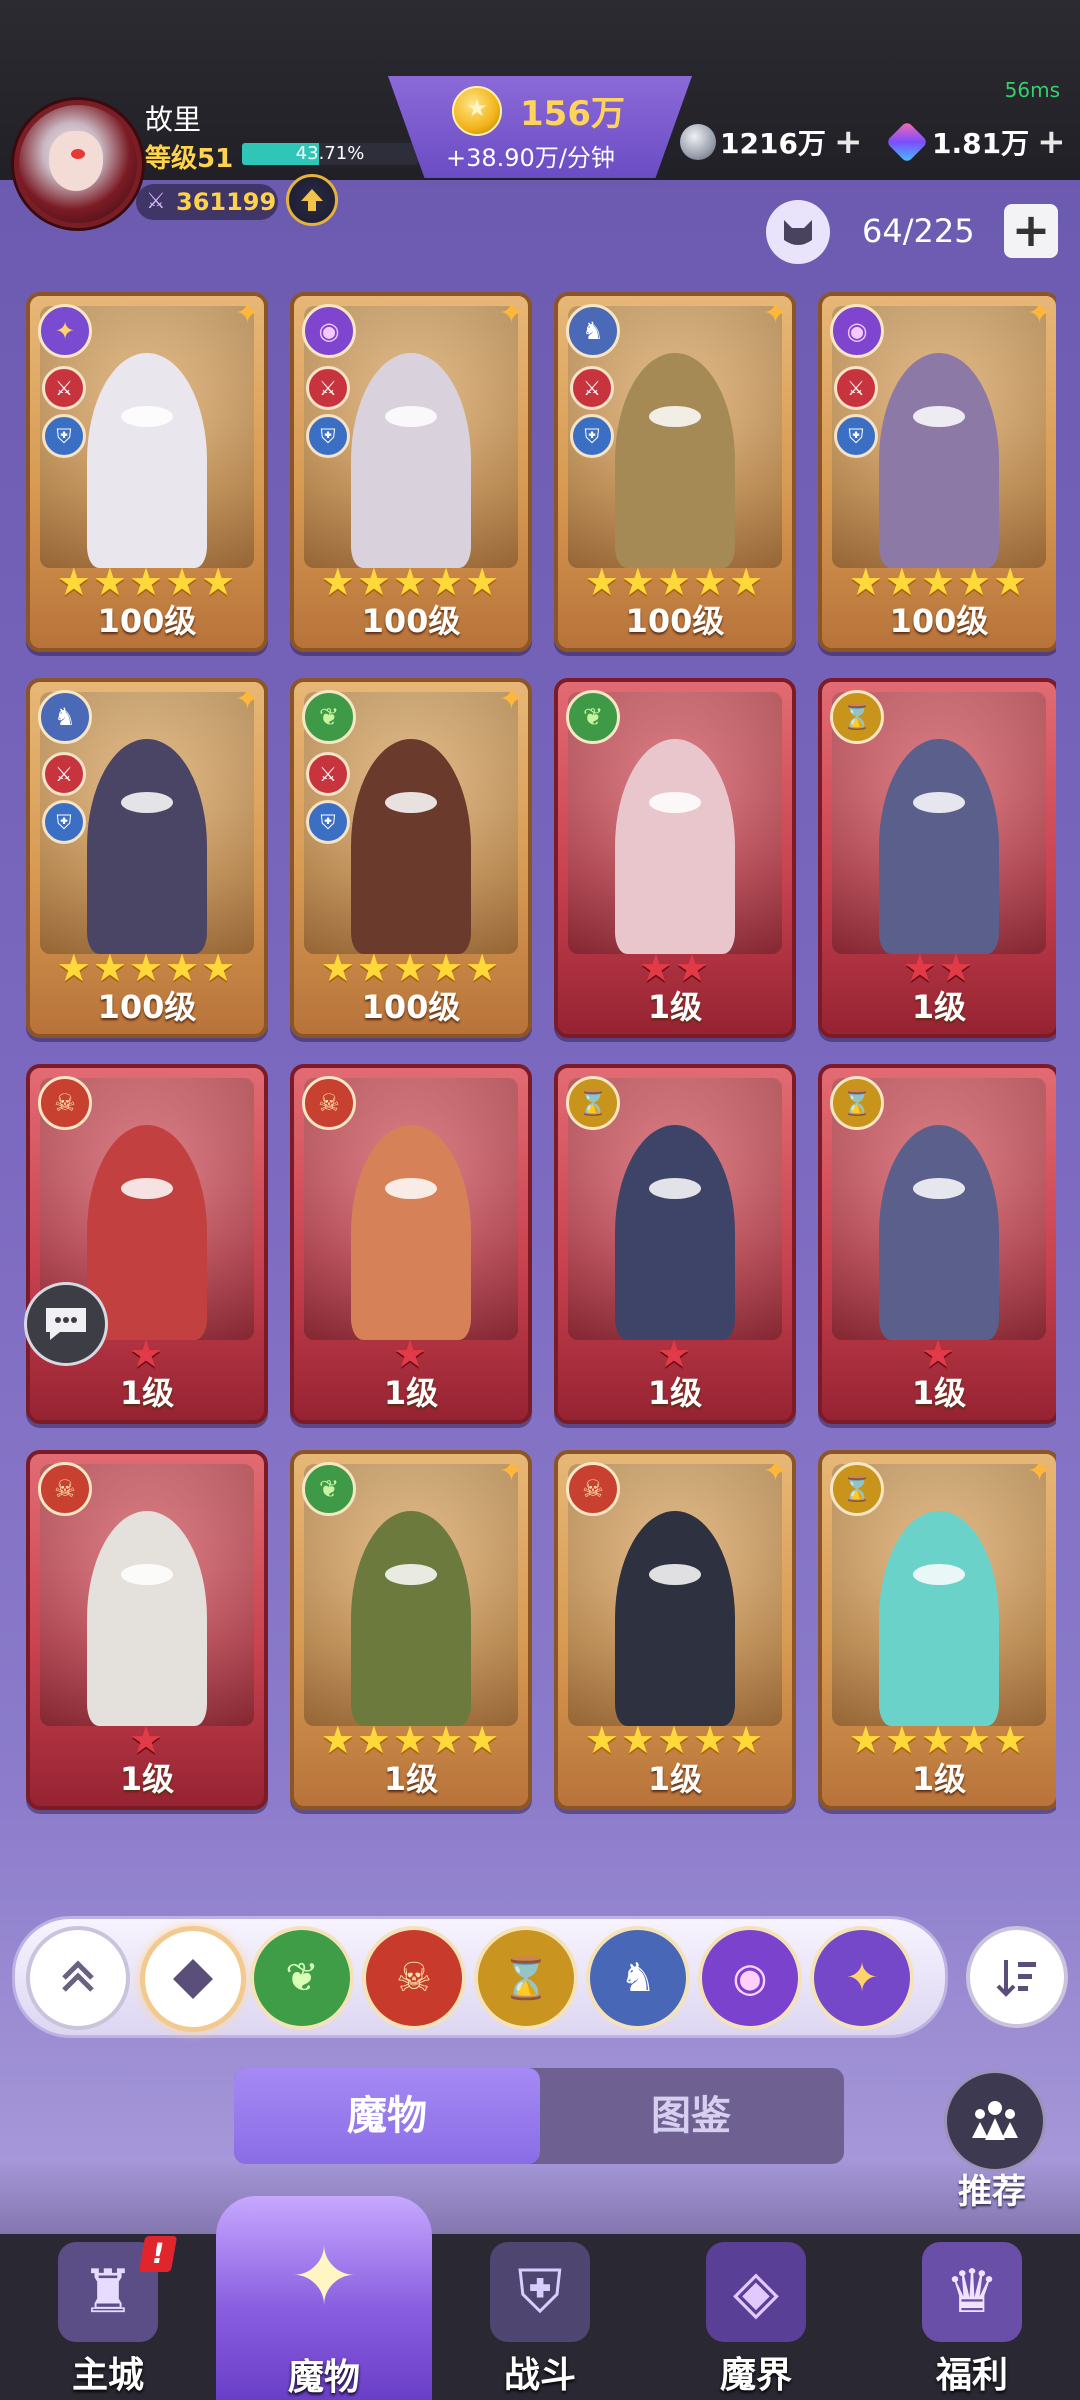 The height and width of the screenshot is (2400, 1080). I want to click on silver-currency: 1216万 +, so click(771, 142).